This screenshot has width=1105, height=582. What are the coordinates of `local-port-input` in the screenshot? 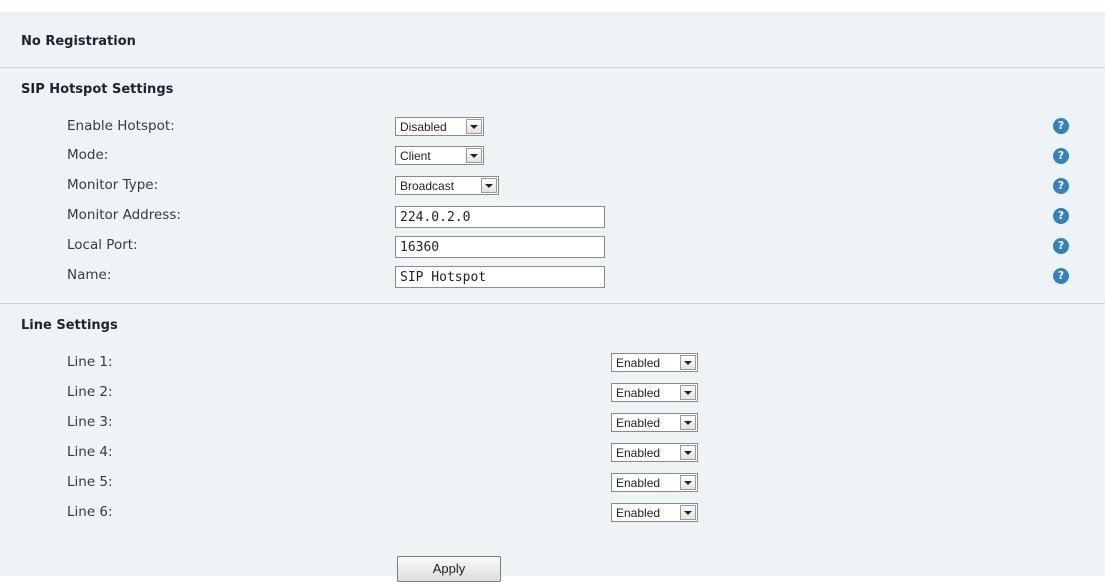 It's located at (500, 247).